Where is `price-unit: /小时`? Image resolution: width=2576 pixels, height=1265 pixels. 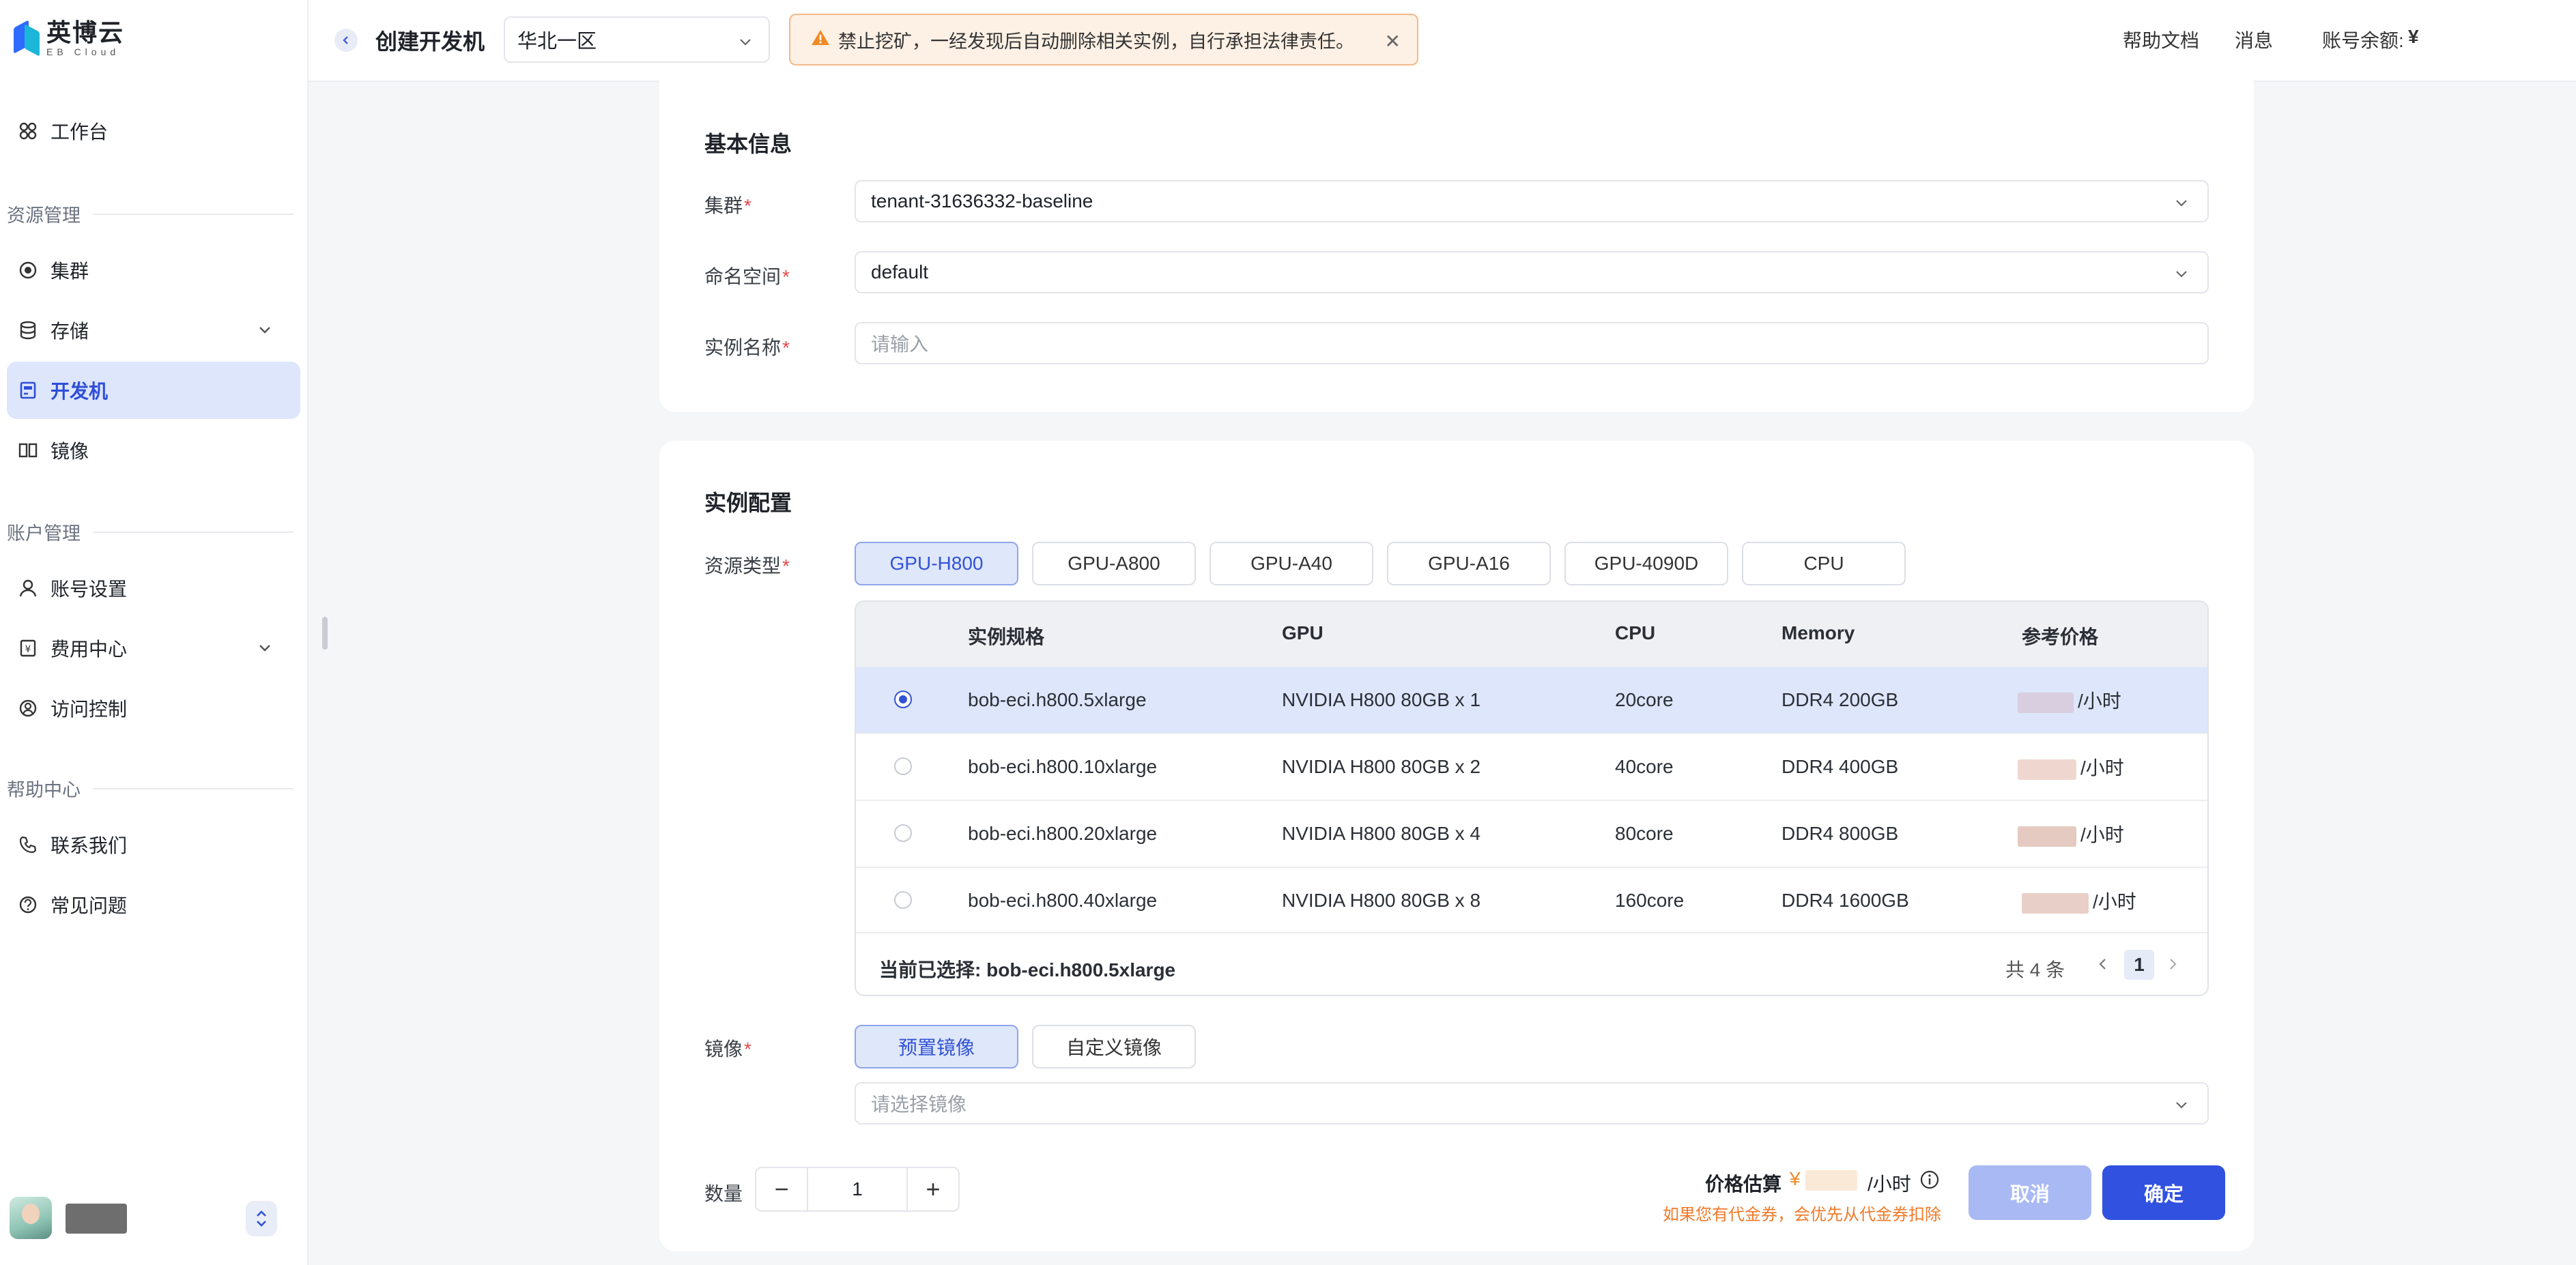
price-unit: /小时 is located at coordinates (1889, 1184).